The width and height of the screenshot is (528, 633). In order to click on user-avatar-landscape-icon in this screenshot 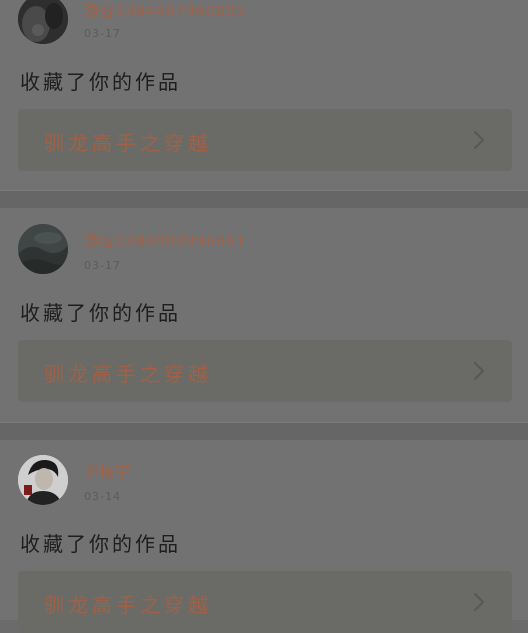, I will do `click(43, 249)`.